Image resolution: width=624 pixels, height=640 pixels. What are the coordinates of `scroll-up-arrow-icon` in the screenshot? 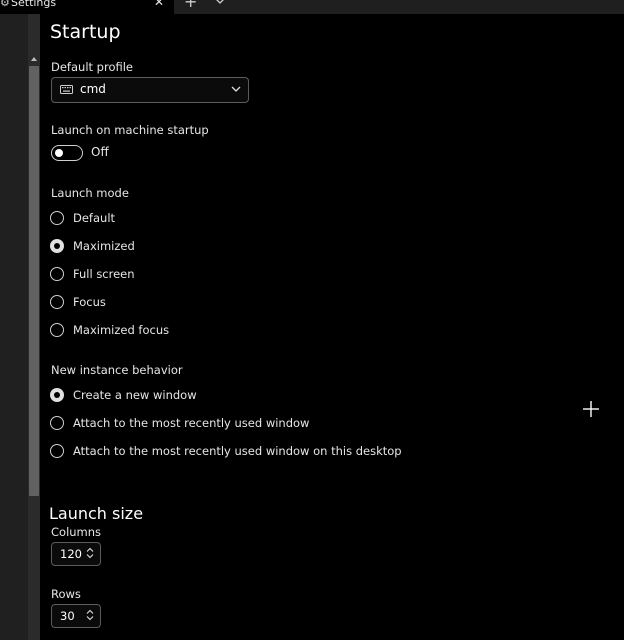 It's located at (34, 59).